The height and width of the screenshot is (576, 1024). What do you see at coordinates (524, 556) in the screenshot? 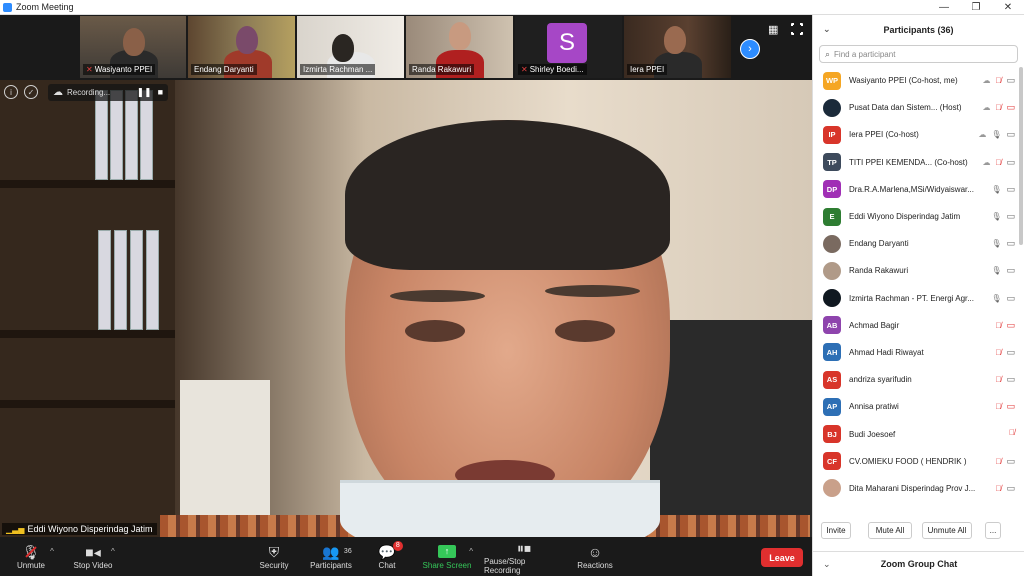
I see `pause-stop-recording-button: ⏸⏹ Pause/Stop Recording` at bounding box center [524, 556].